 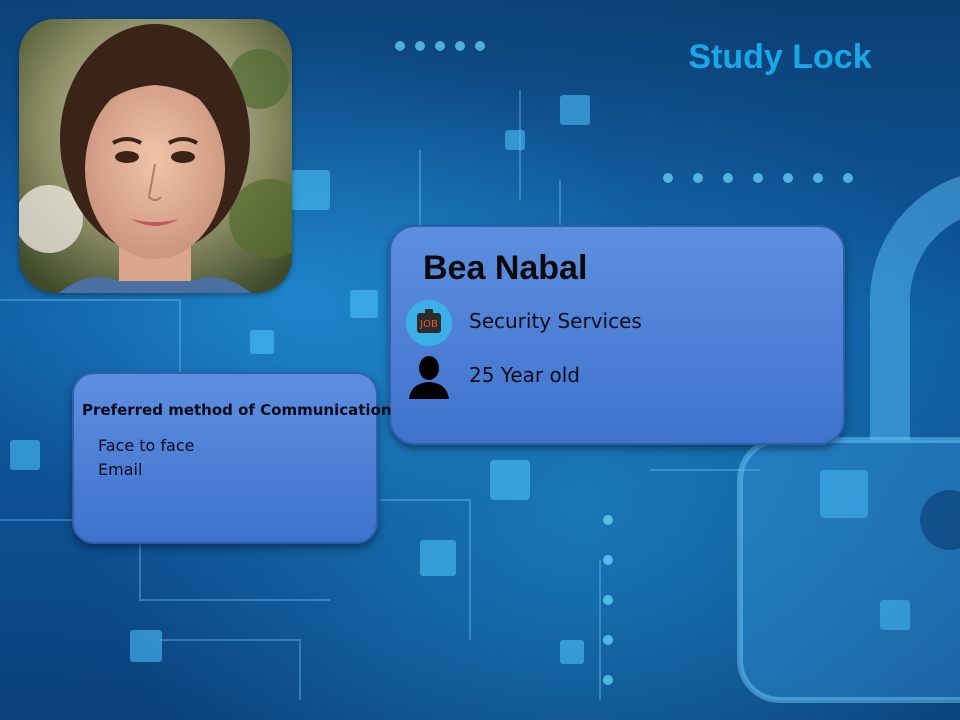 I want to click on persona-photo, so click(x=155, y=156).